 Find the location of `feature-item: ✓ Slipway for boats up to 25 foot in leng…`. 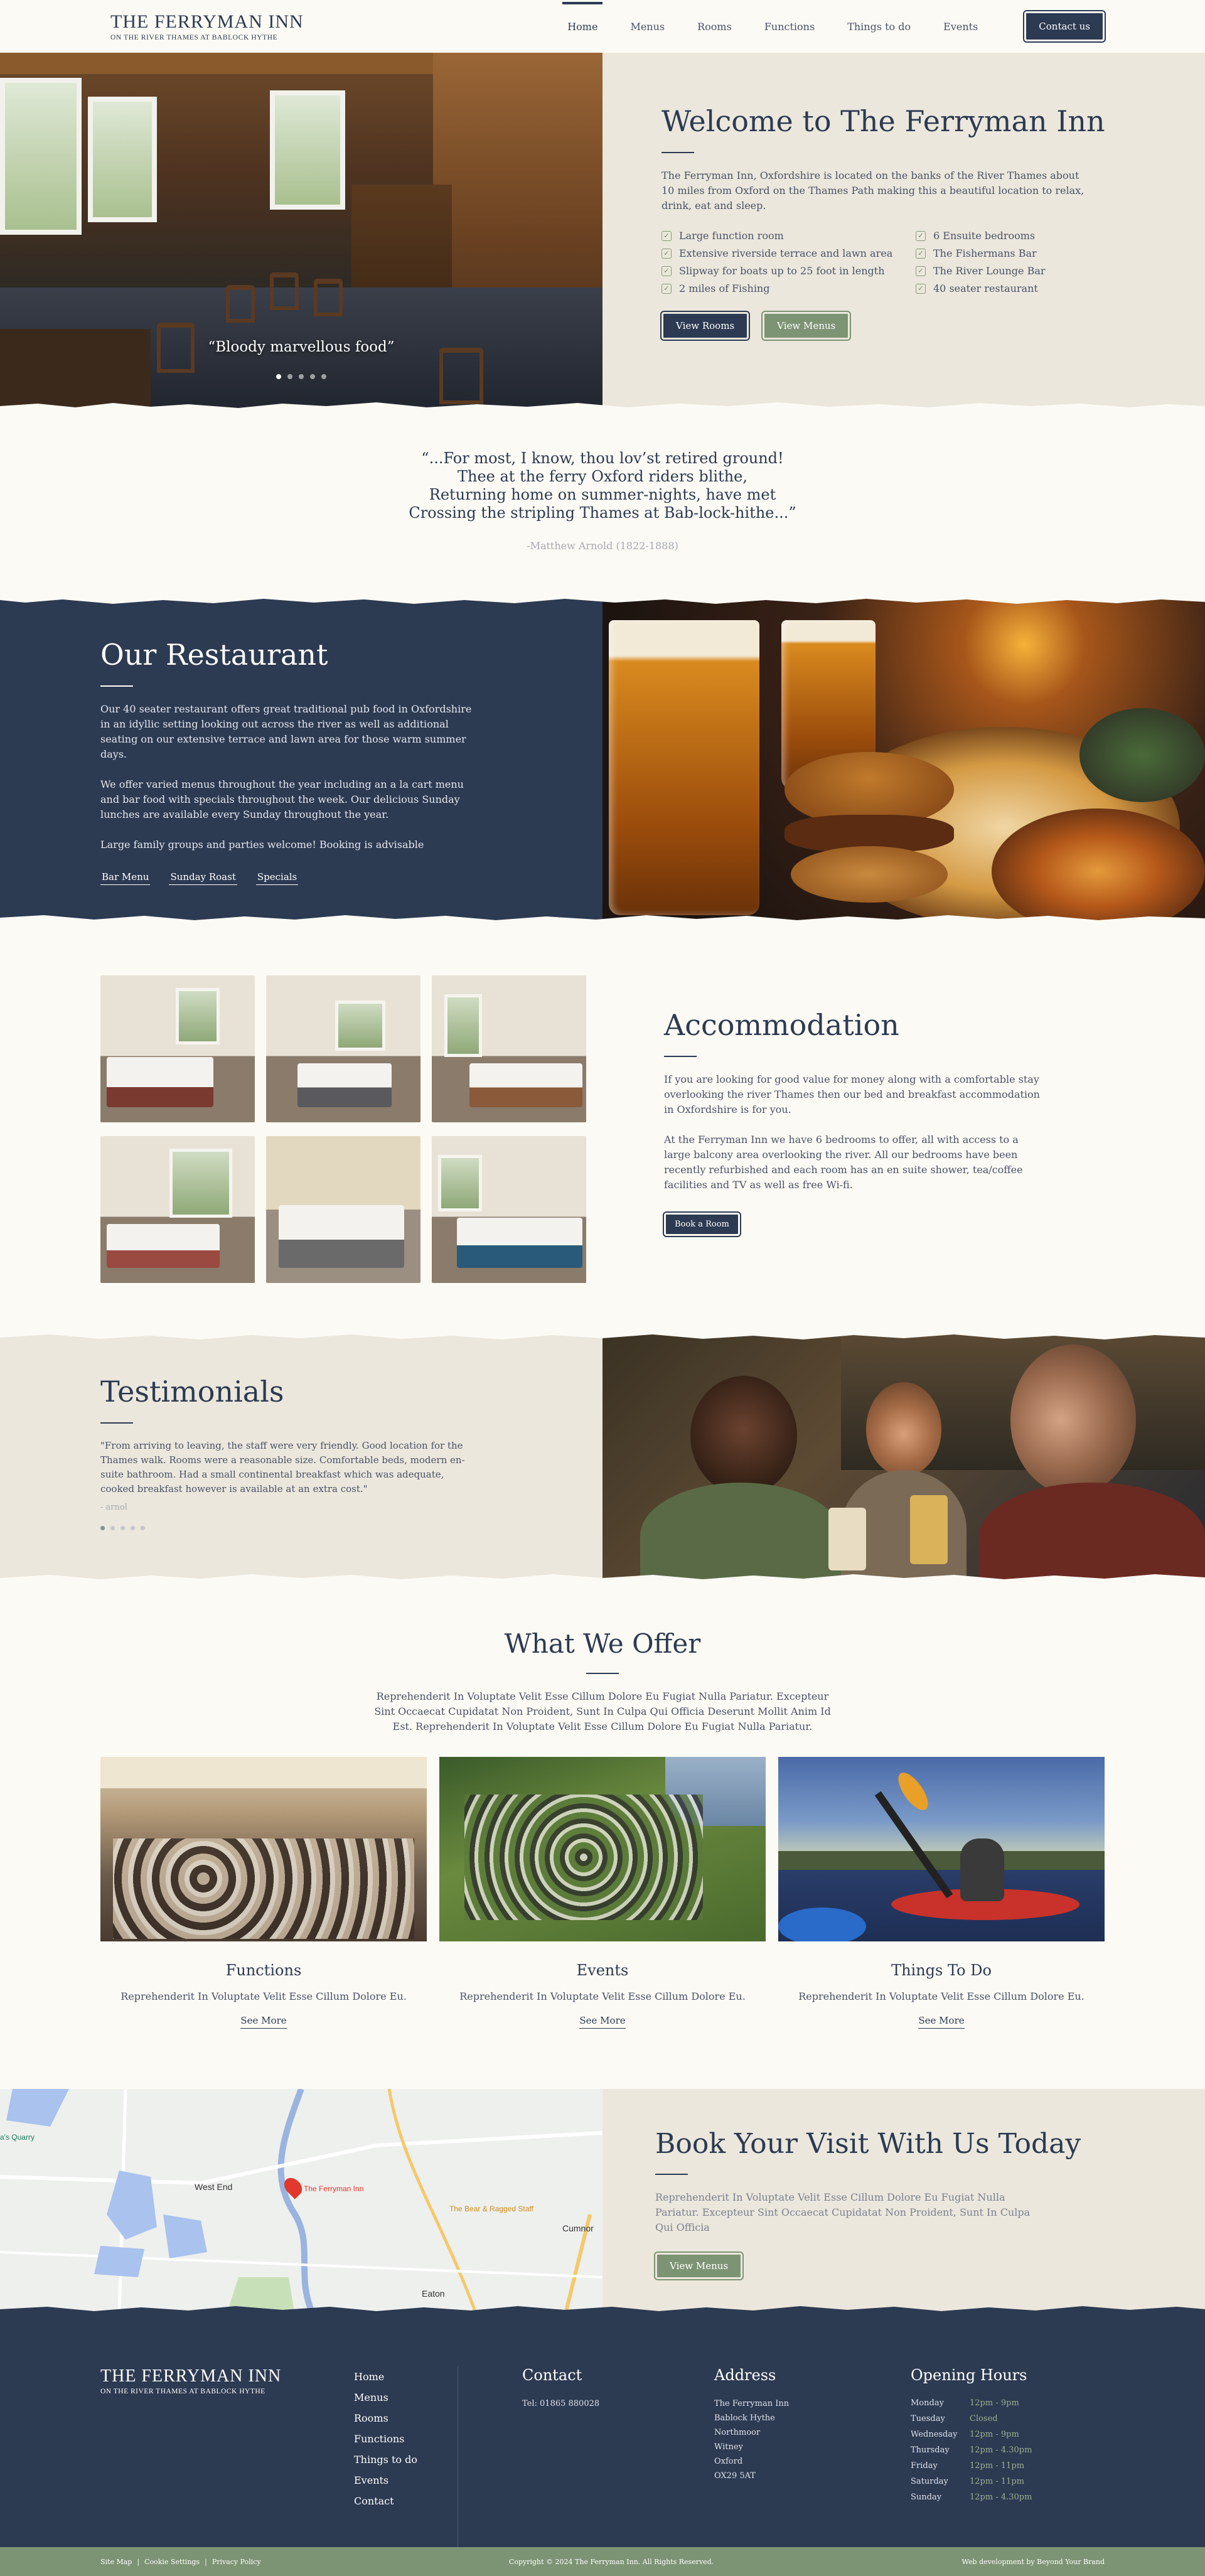

feature-item: ✓ Slipway for boats up to 25 foot in leng… is located at coordinates (788, 271).